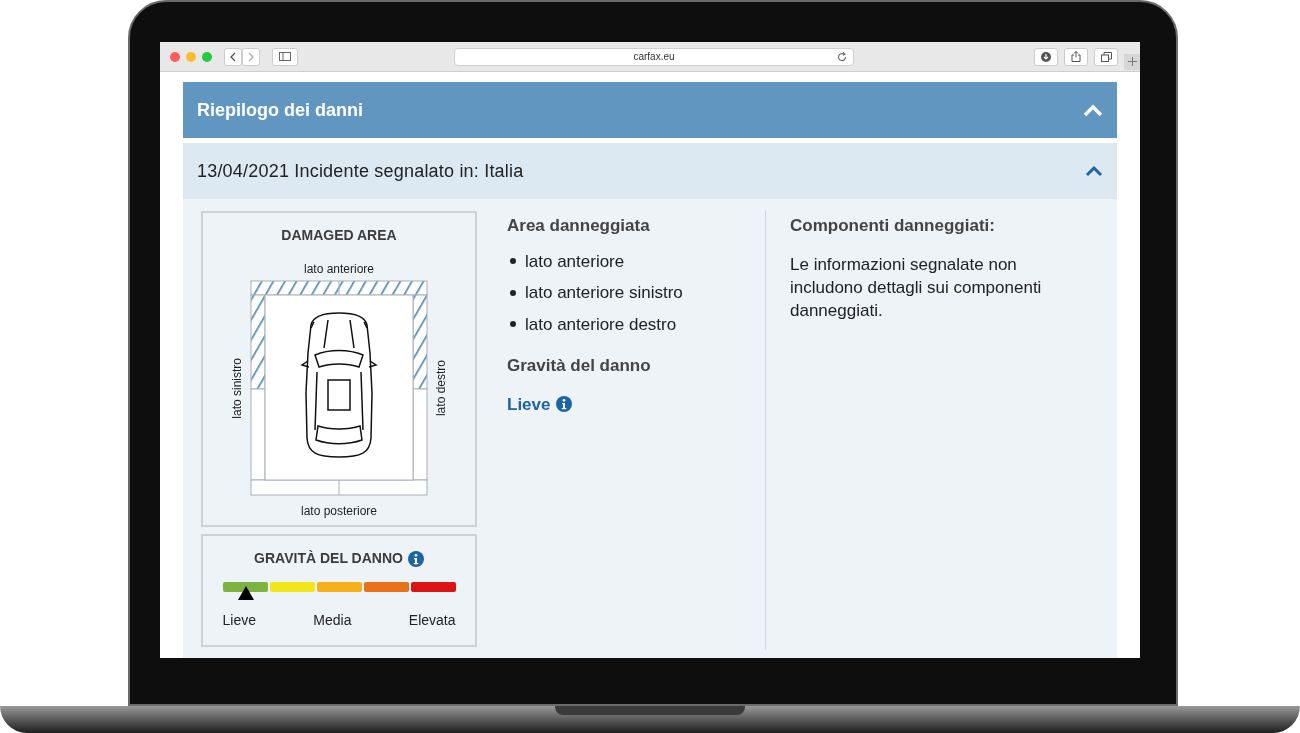 The height and width of the screenshot is (733, 1300). I want to click on side-label: lato posteriore, so click(338, 511).